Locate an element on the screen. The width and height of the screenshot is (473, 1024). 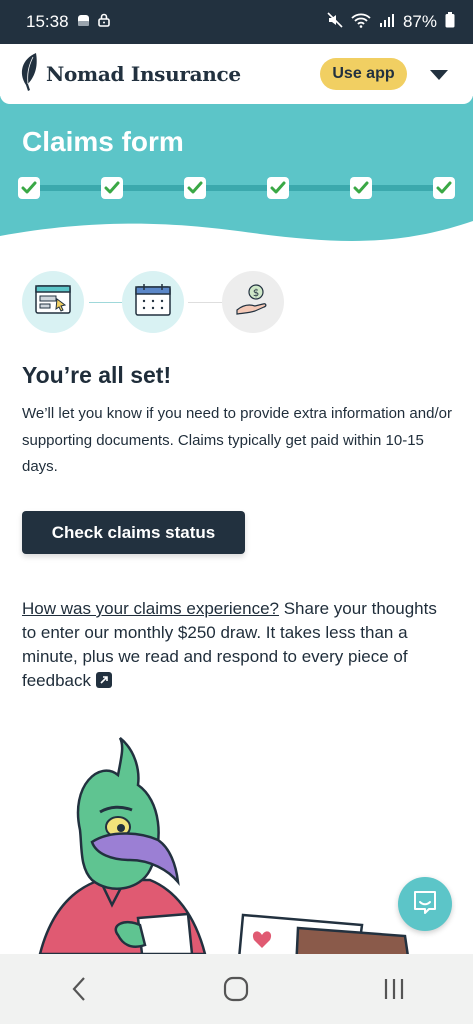
battery-icon is located at coordinates (450, 22).